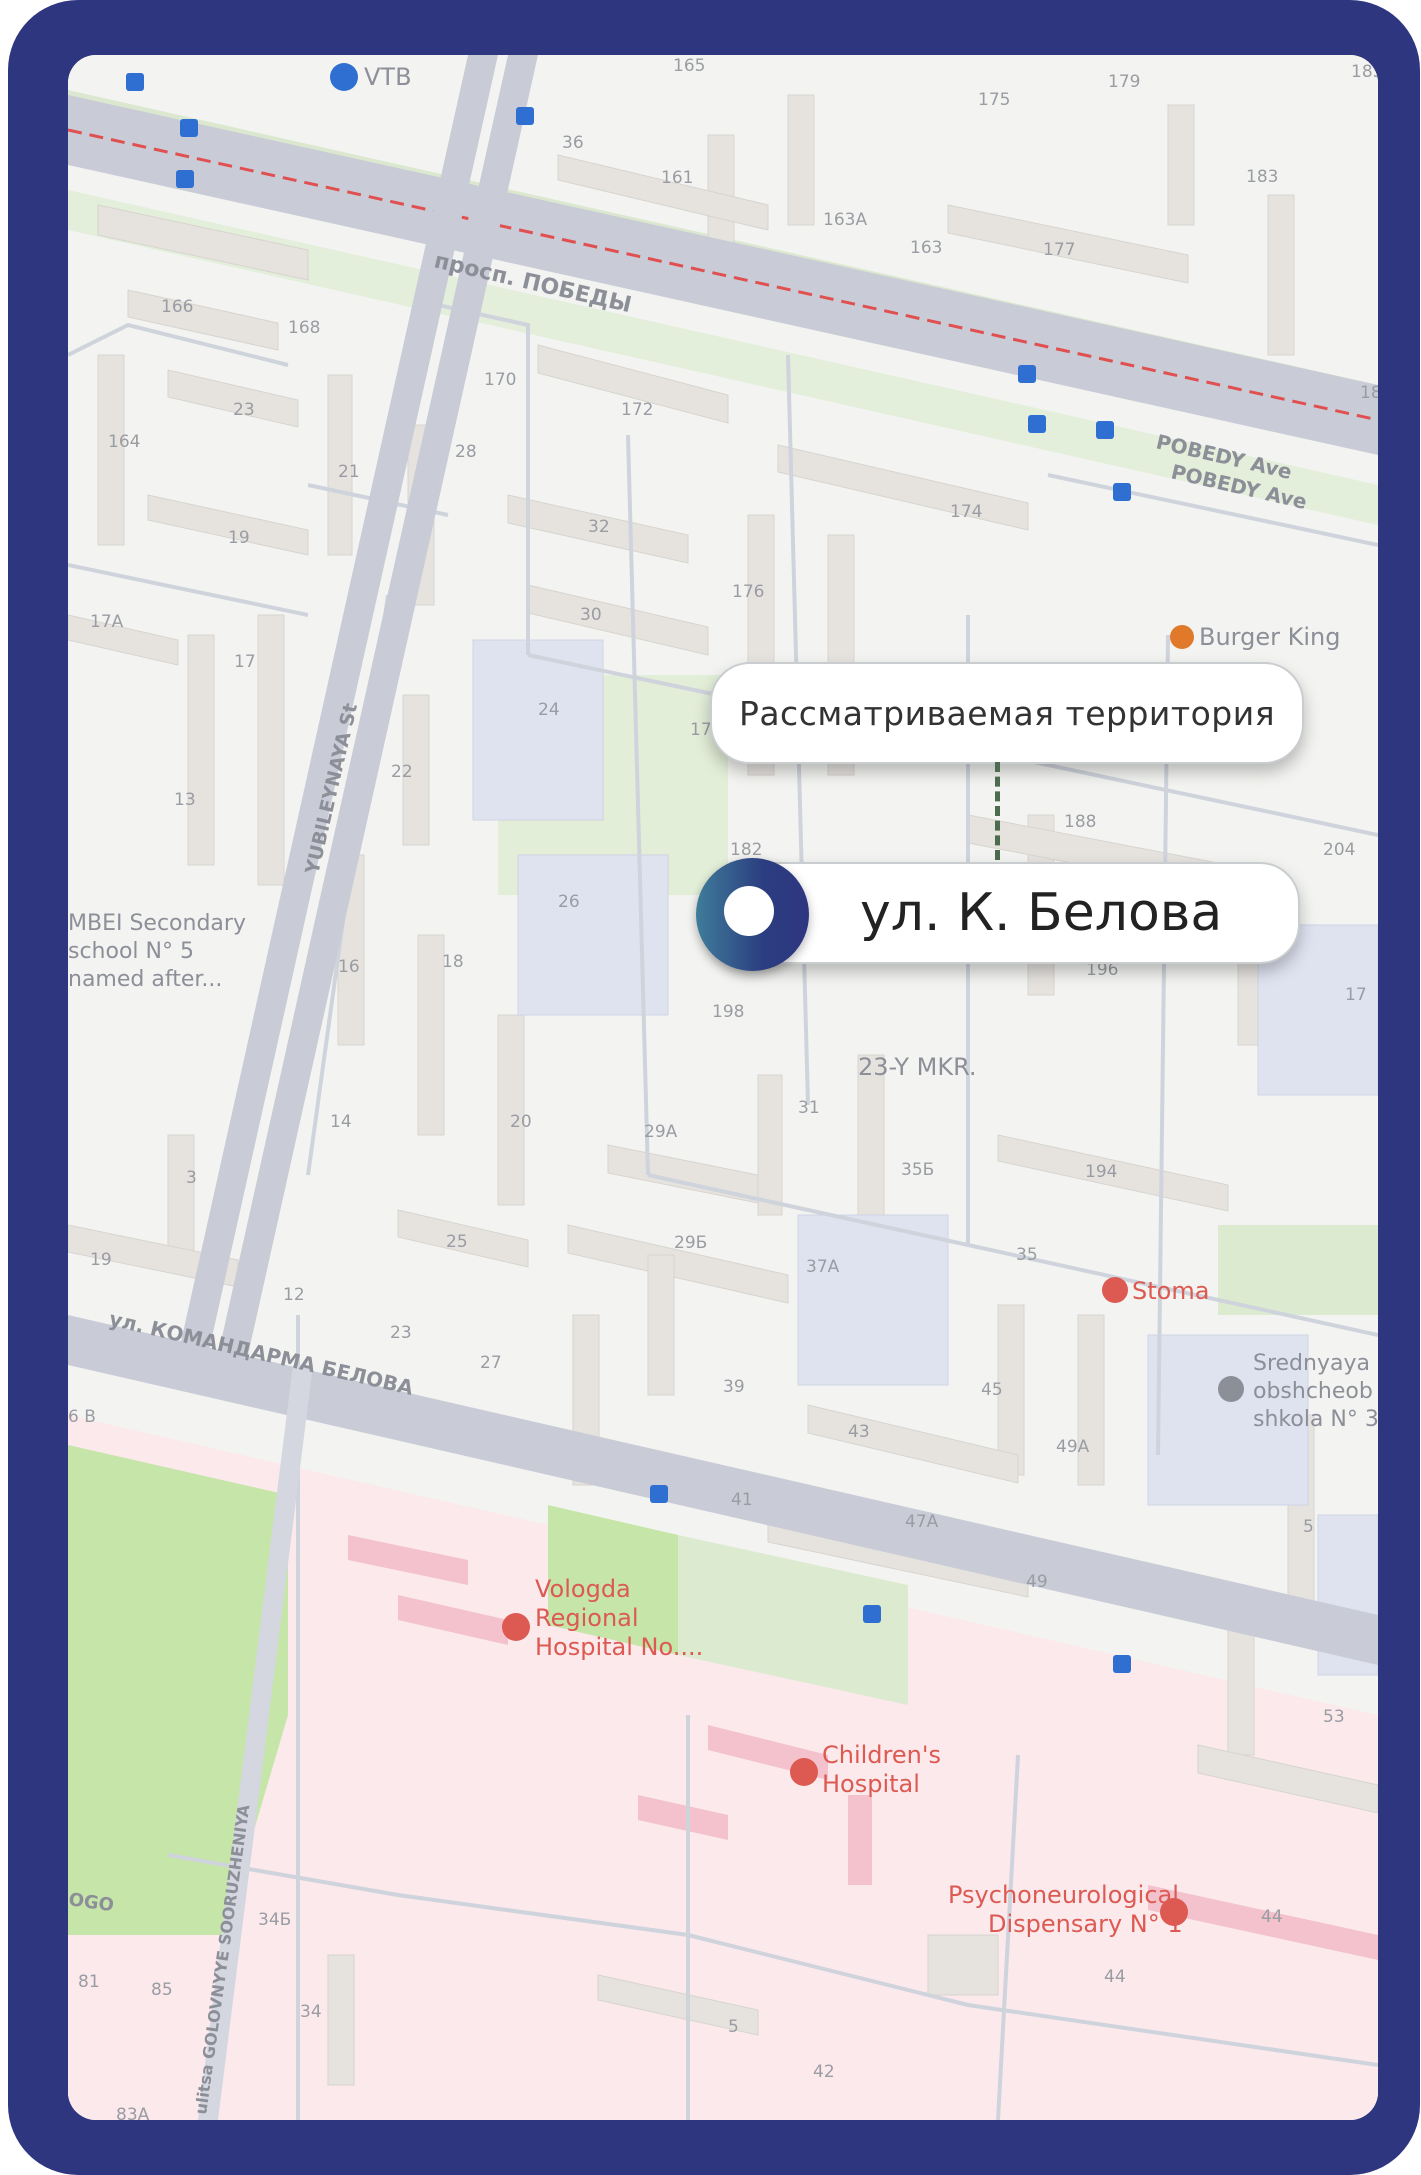 This screenshot has width=1421, height=2175. What do you see at coordinates (966, 512) in the screenshot?
I see `svg-text: 174` at bounding box center [966, 512].